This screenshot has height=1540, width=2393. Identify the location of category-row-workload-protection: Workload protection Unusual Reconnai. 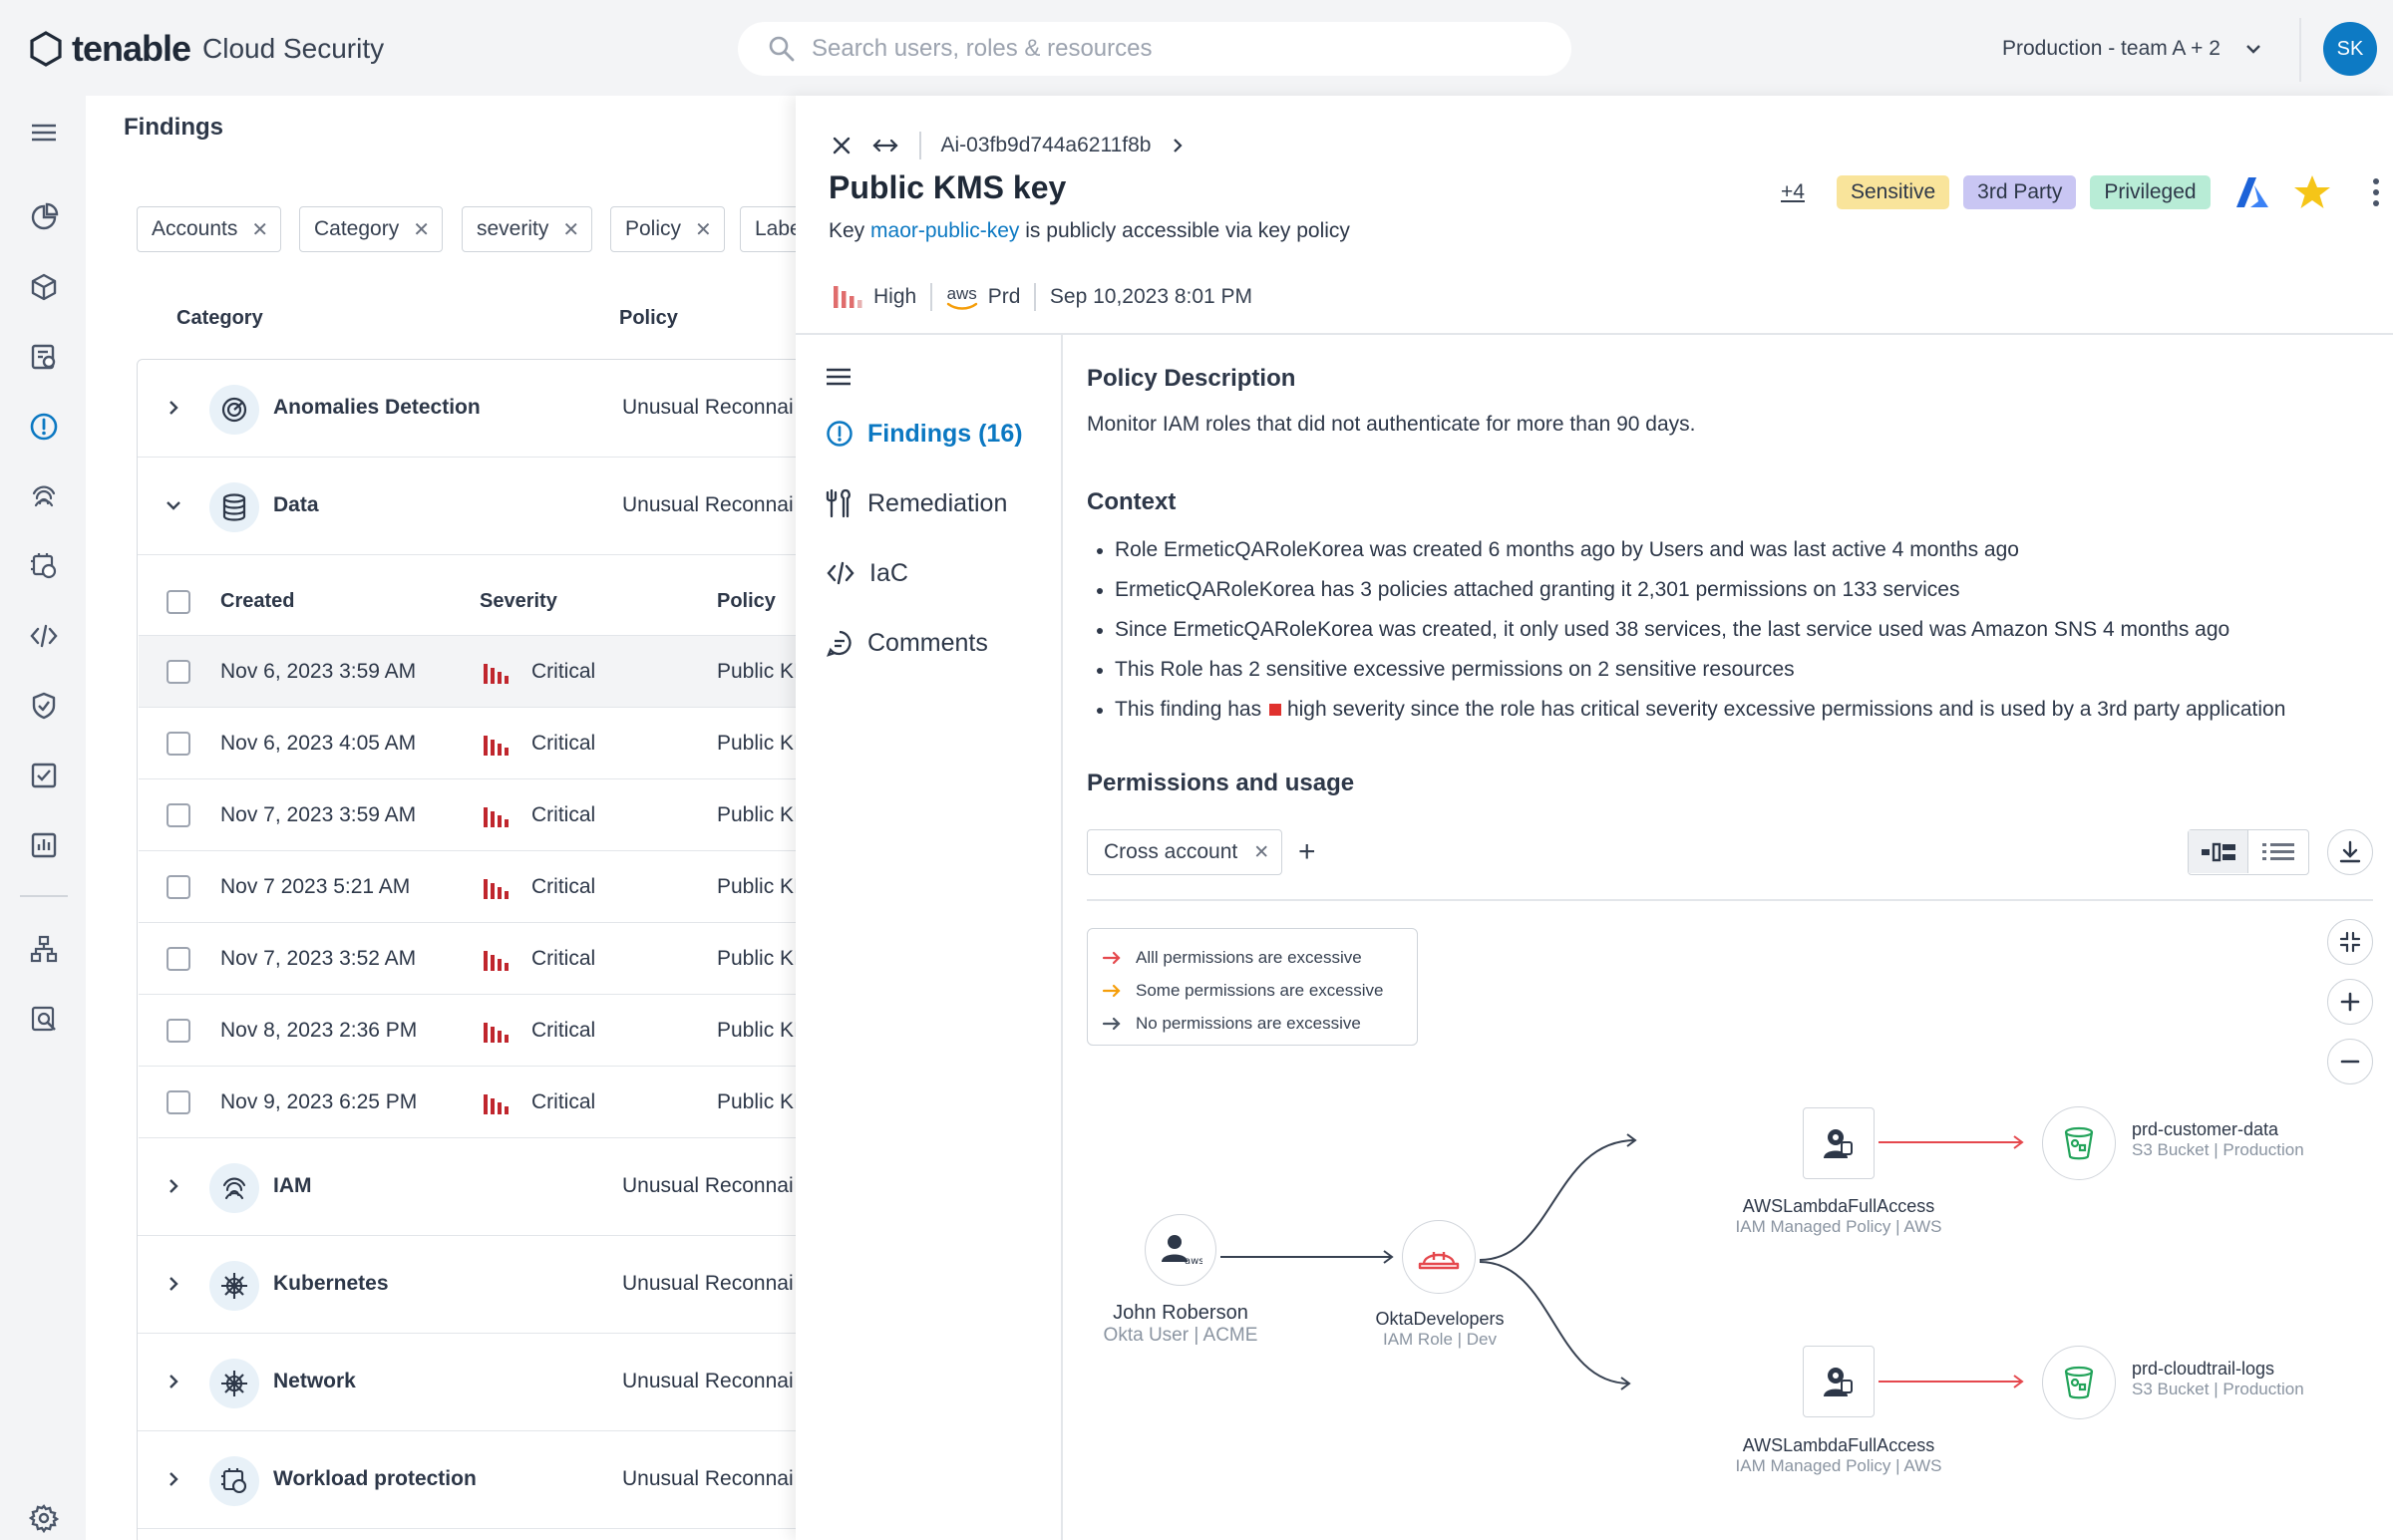
(487, 1480).